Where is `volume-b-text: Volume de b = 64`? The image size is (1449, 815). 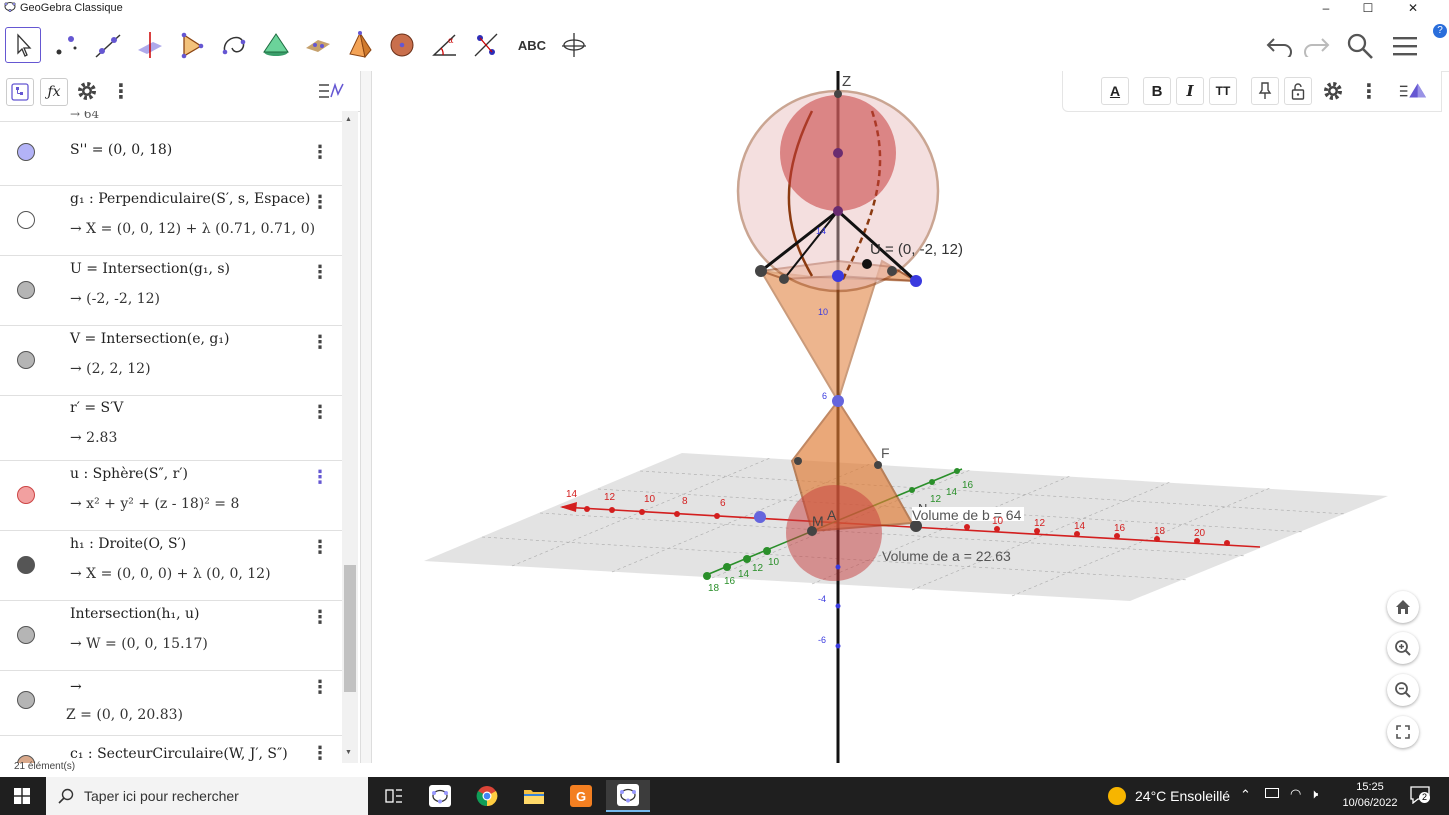
volume-b-text: Volume de b = 64 is located at coordinates (968, 515).